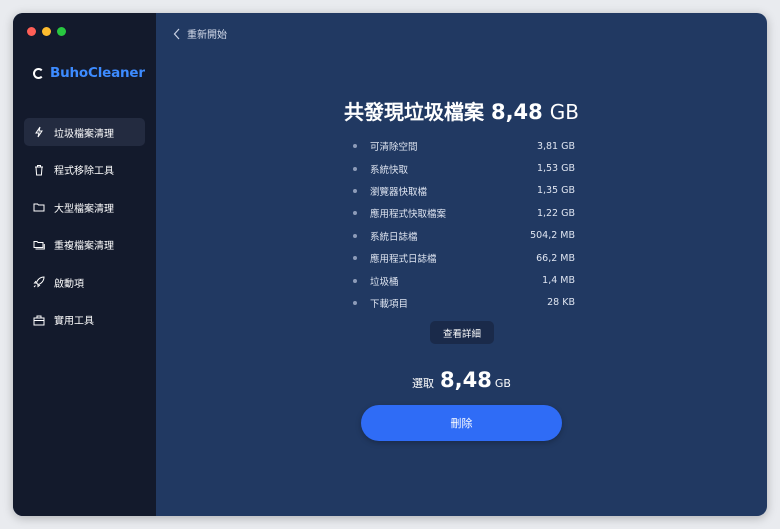  Describe the element at coordinates (414, 112) in the screenshot. I see `title-prefix: 共發現垃圾檔案` at that location.